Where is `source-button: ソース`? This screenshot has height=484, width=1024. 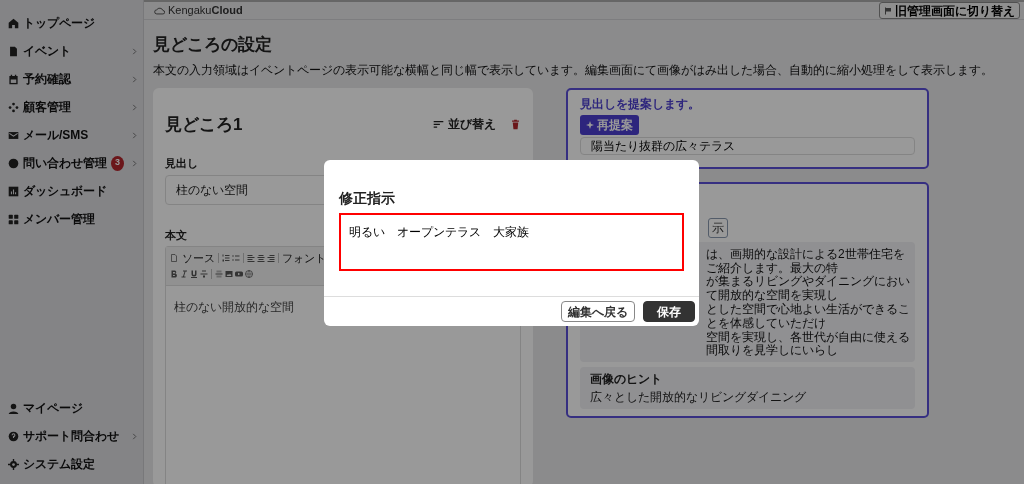
source-button: ソース is located at coordinates (192, 258).